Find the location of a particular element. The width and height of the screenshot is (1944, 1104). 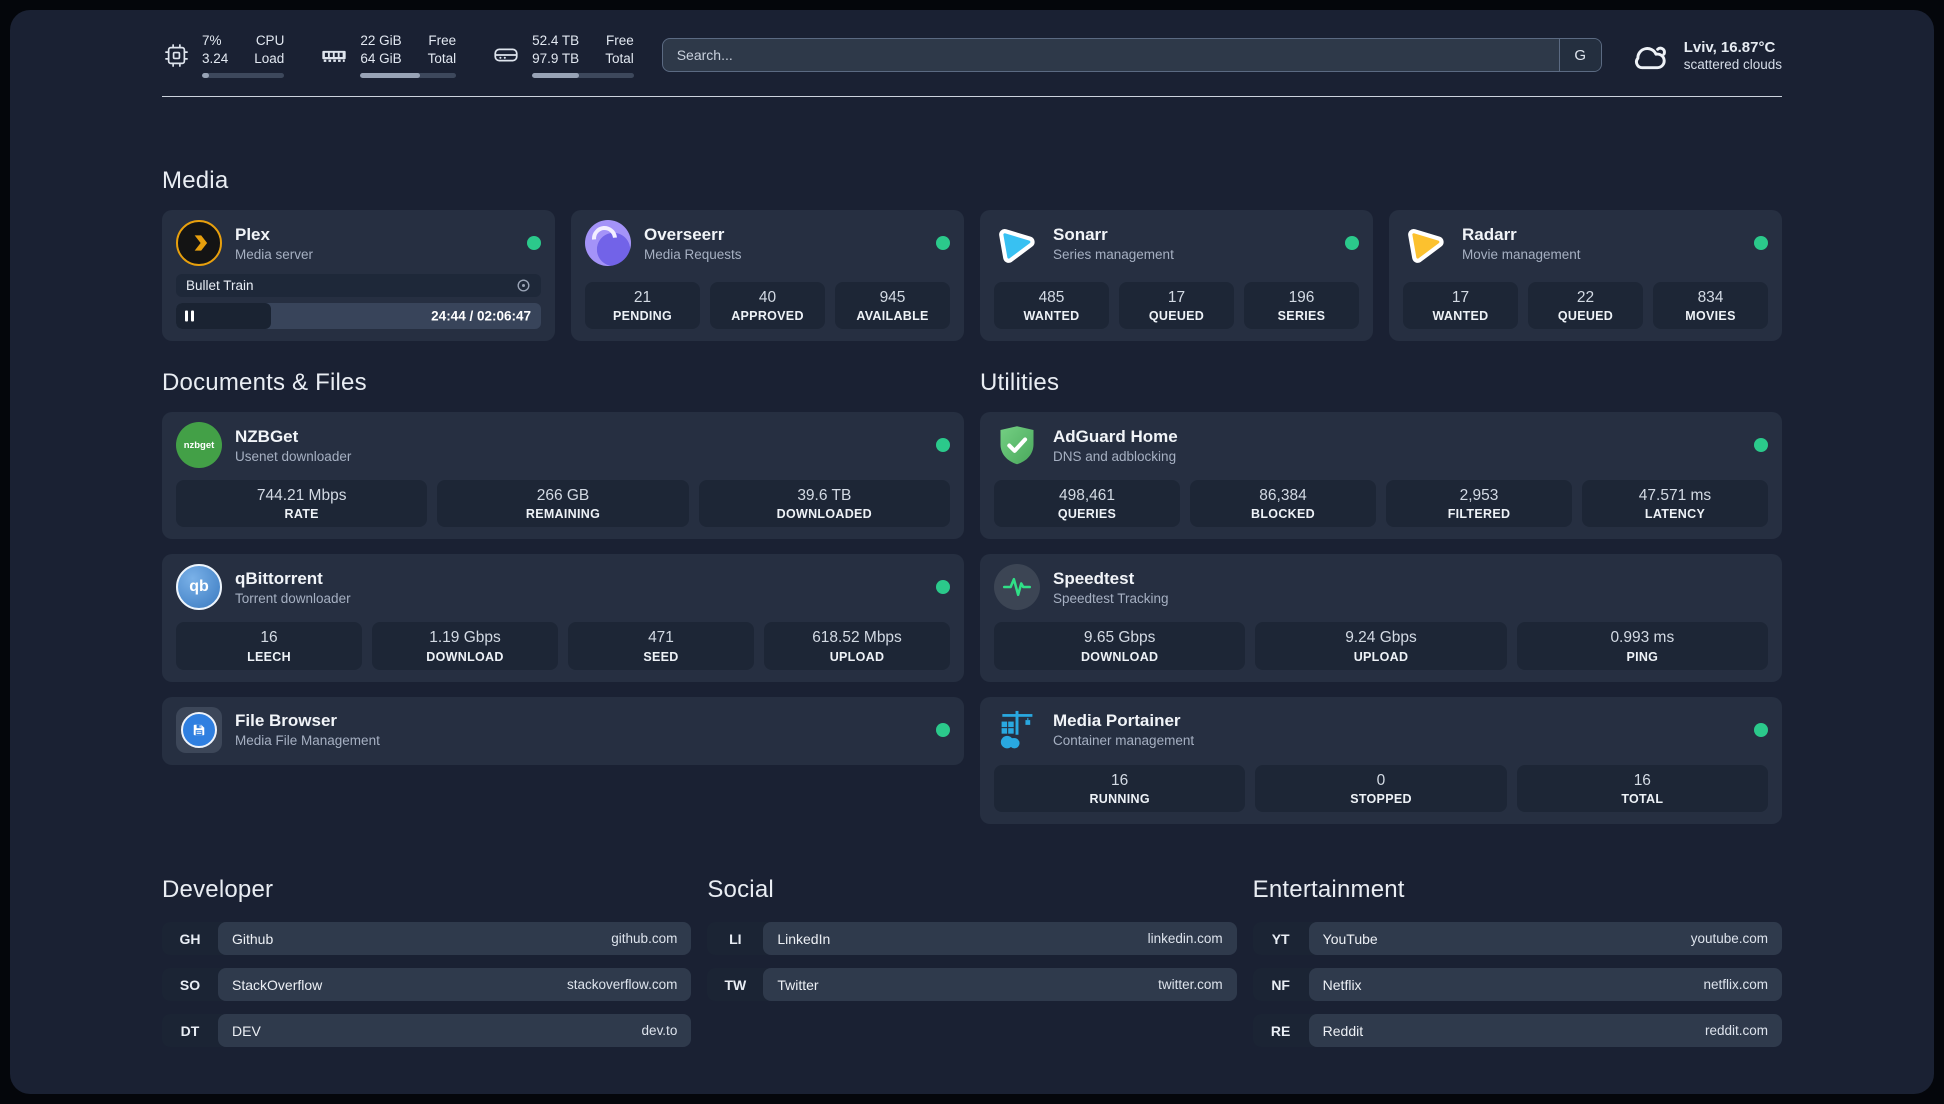

stat-label: FILTERED is located at coordinates (1479, 514).